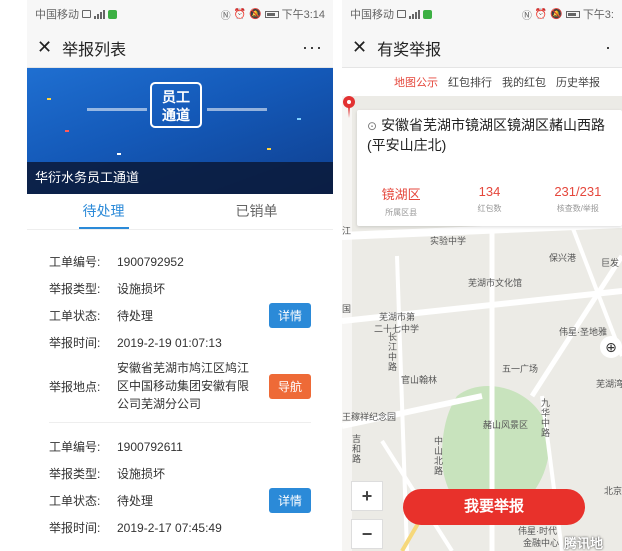 The height and width of the screenshot is (551, 622). What do you see at coordinates (546, 418) in the screenshot?
I see `map-label: 九华中路` at bounding box center [546, 418].